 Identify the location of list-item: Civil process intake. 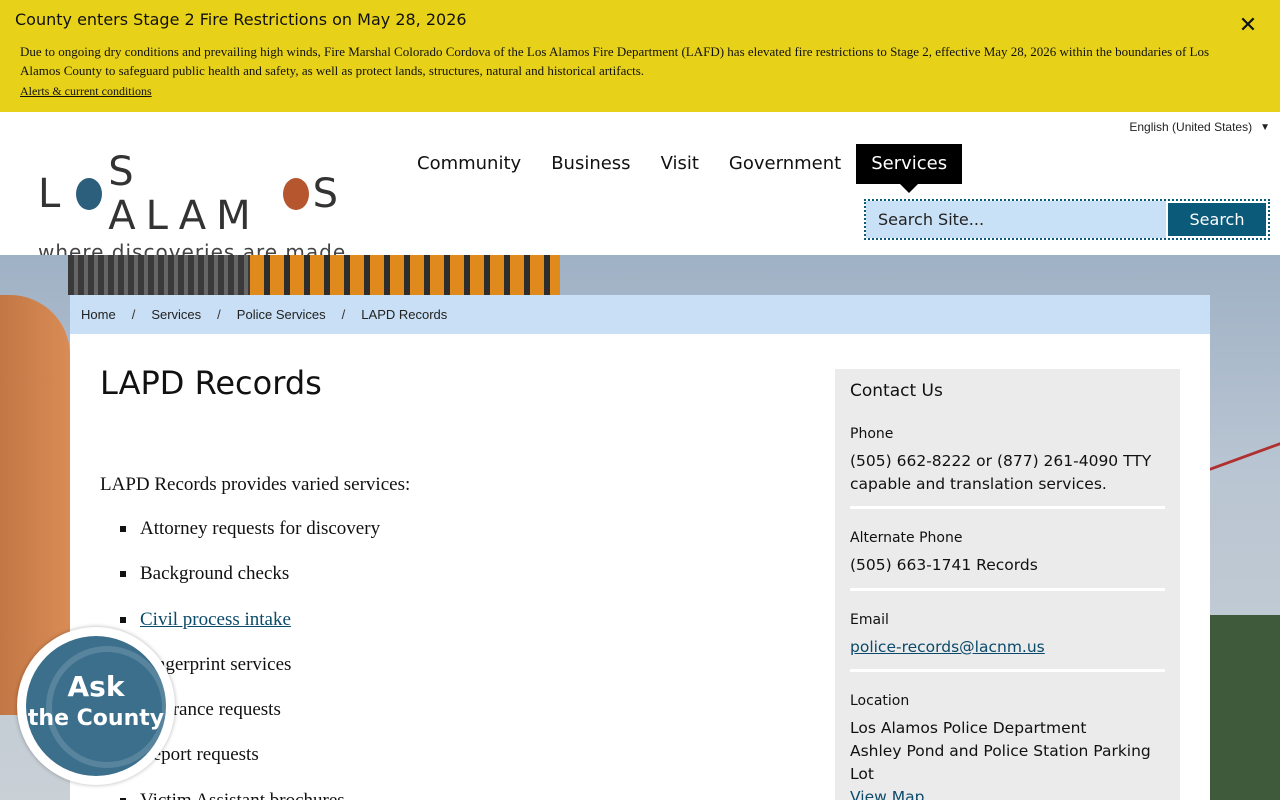
(250, 630).